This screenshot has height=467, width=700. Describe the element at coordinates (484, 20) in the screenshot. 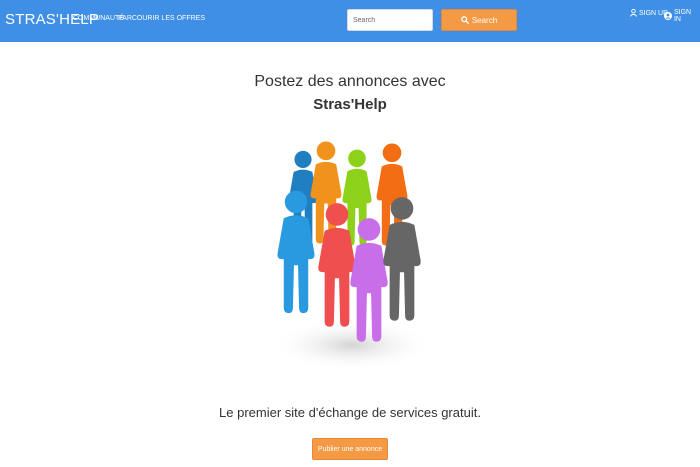

I see `search-button-label: Search` at that location.